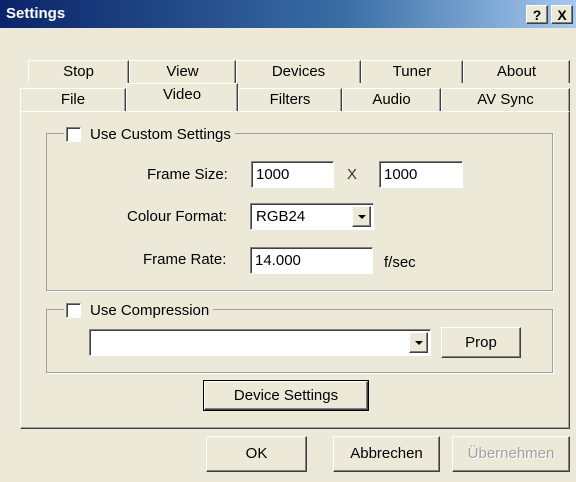 The width and height of the screenshot is (576, 482). Describe the element at coordinates (160, 134) in the screenshot. I see `use-custom-settings-label: Use Custom Settings` at that location.